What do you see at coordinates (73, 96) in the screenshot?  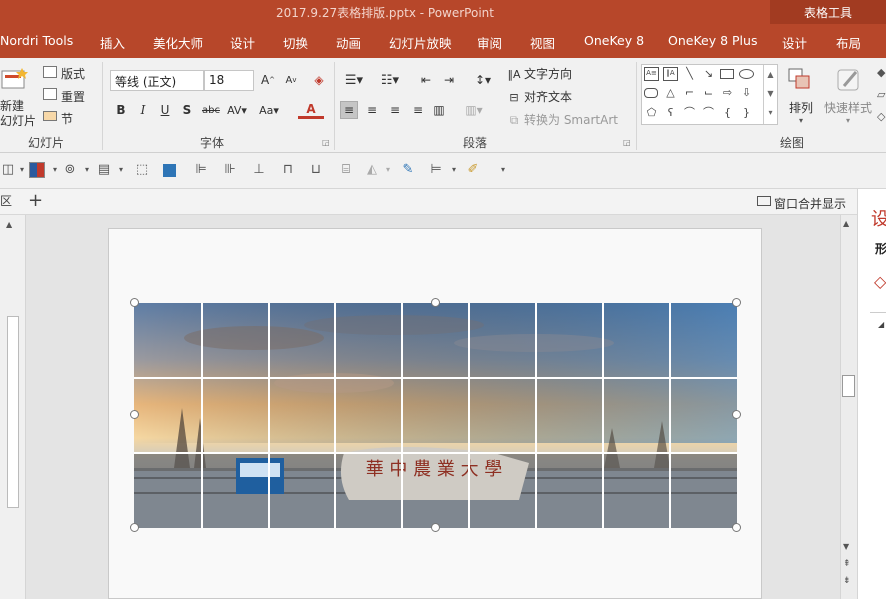 I see `reset-button: 重置` at bounding box center [73, 96].